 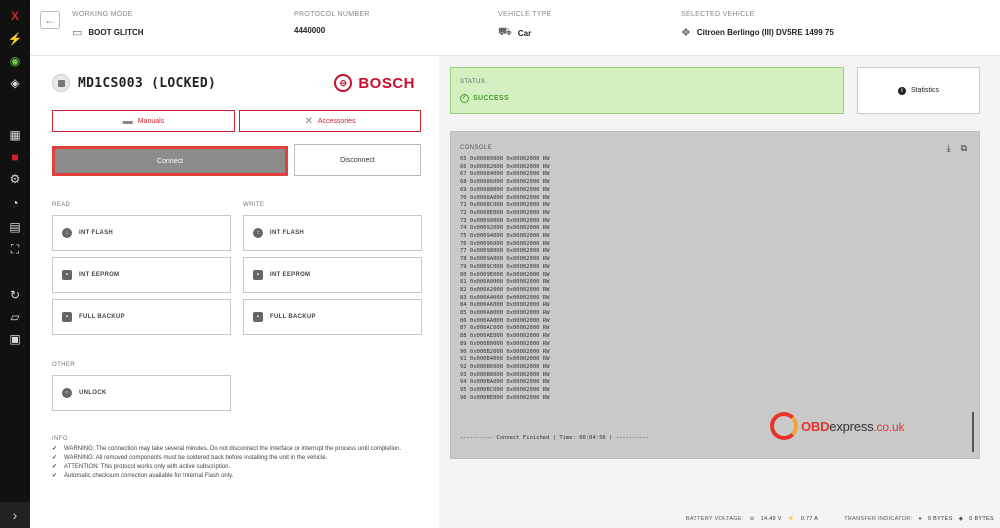 I want to click on transfer-down-value: 0 BYTES, so click(x=981, y=519).